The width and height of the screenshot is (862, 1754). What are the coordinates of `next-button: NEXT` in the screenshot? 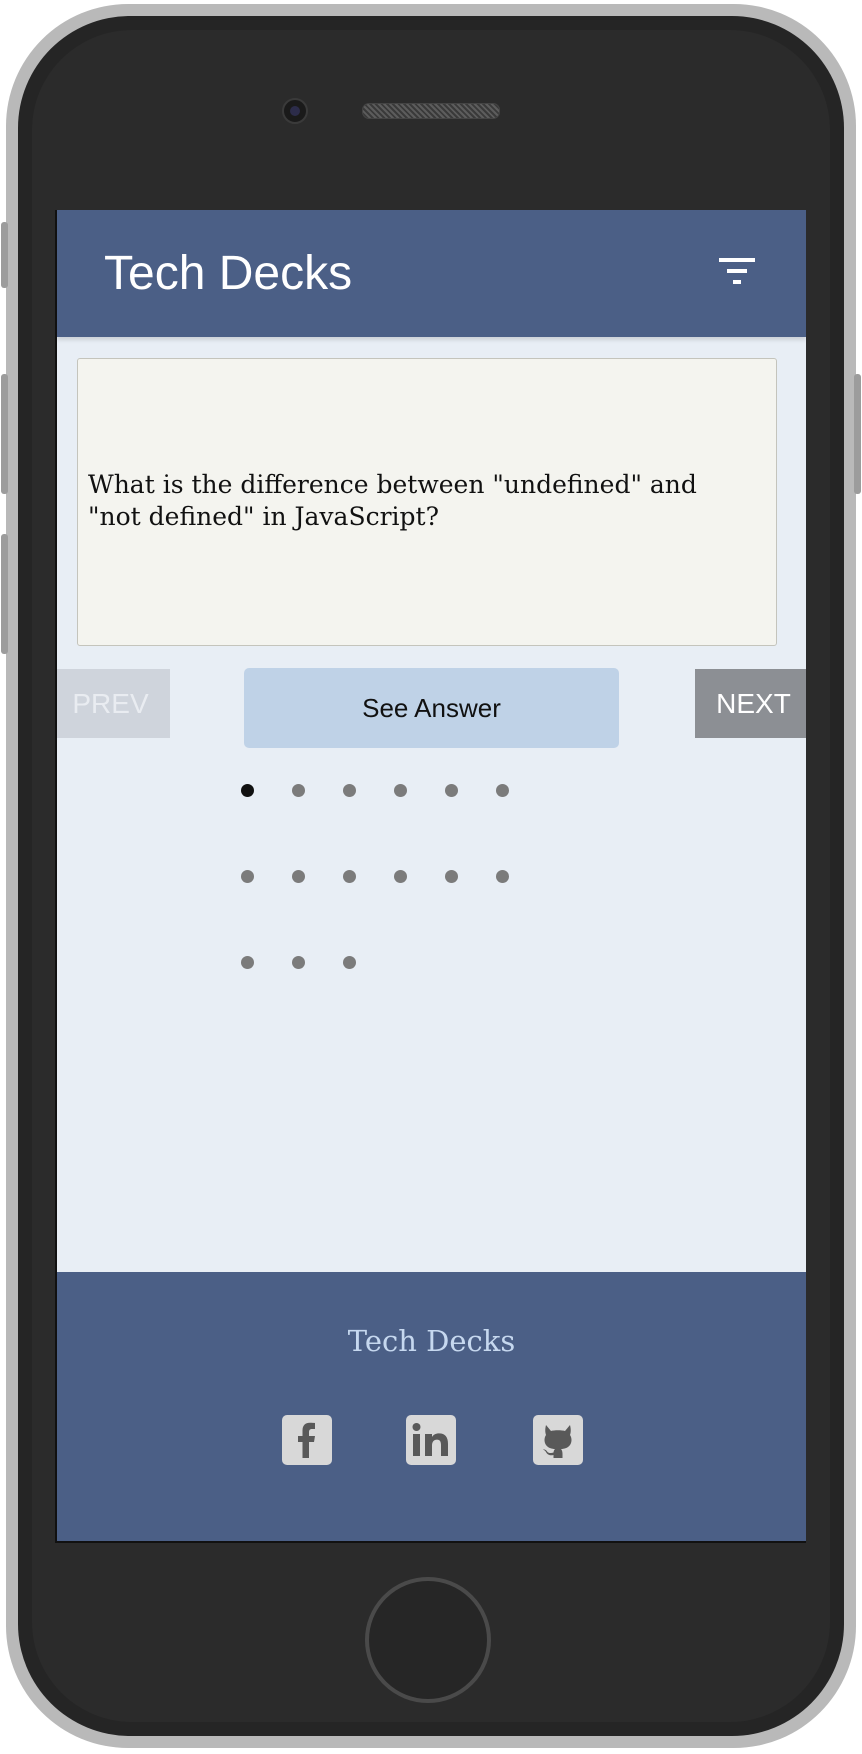 It's located at (750, 703).